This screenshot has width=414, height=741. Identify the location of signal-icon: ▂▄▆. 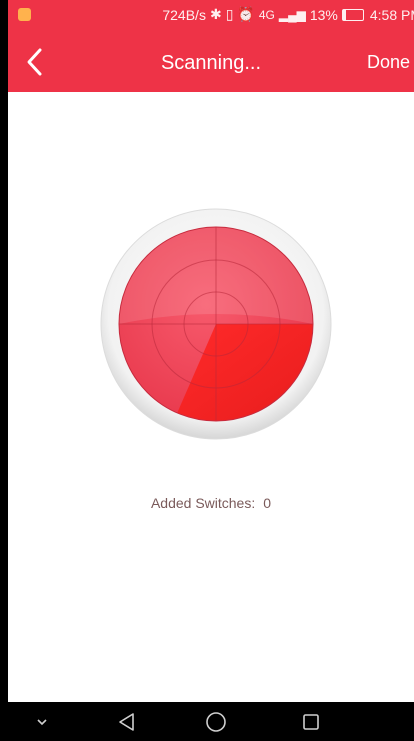
(292, 14).